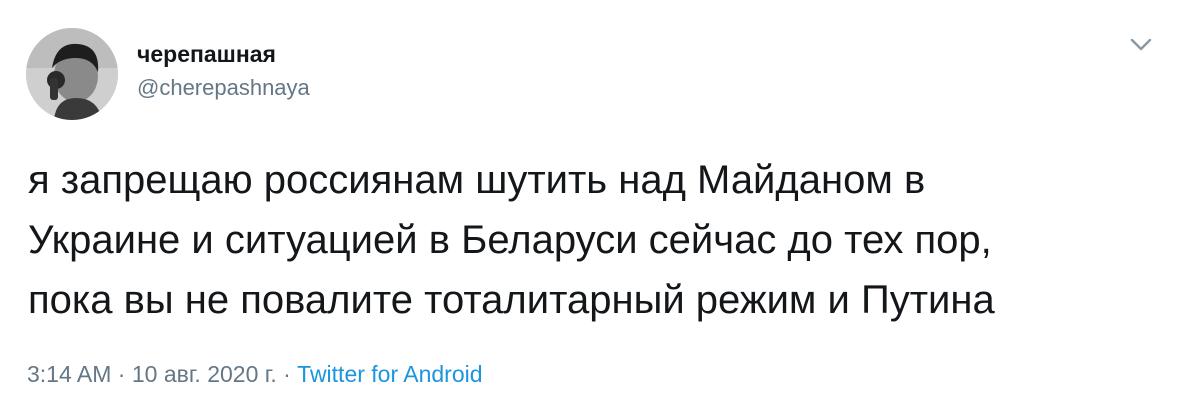  What do you see at coordinates (389, 374) in the screenshot?
I see `tweet-source-link: Twitter for Android` at bounding box center [389, 374].